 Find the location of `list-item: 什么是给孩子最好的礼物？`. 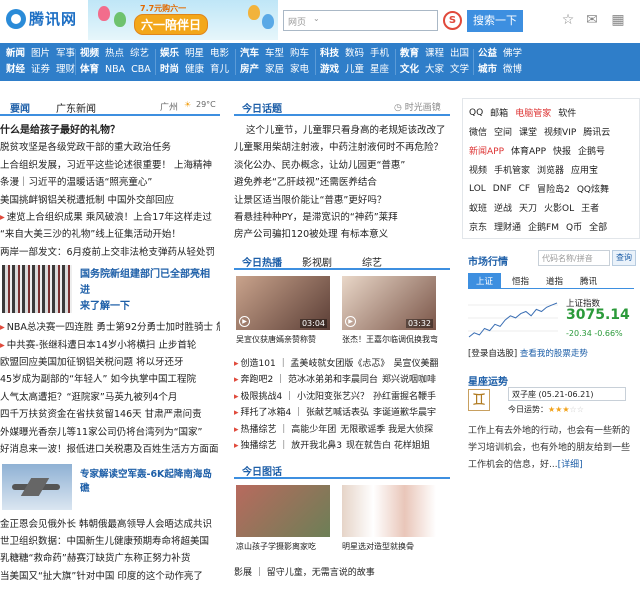

list-item: 什么是给孩子最好的礼物？ is located at coordinates (110, 130).